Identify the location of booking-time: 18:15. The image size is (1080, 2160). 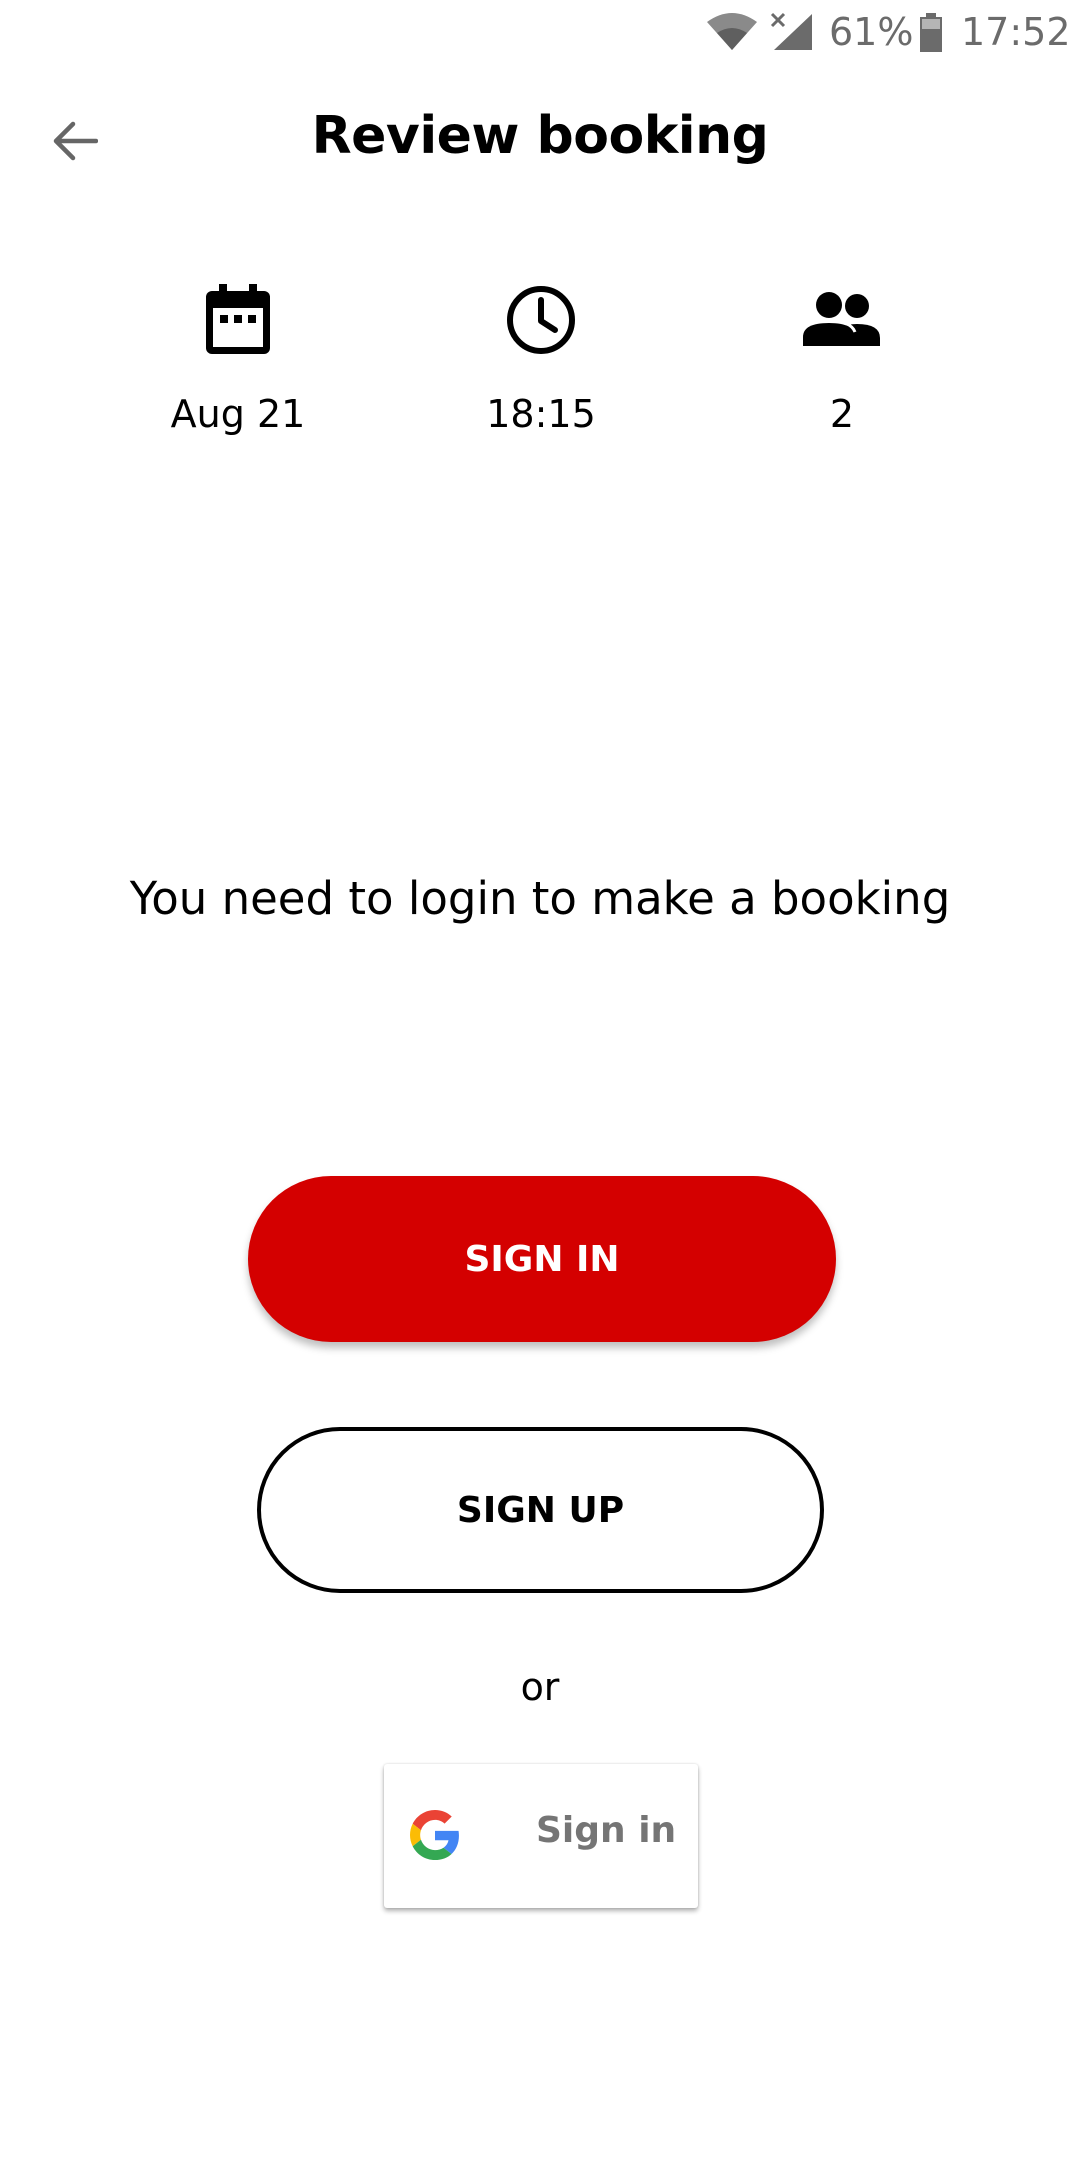
(541, 353).